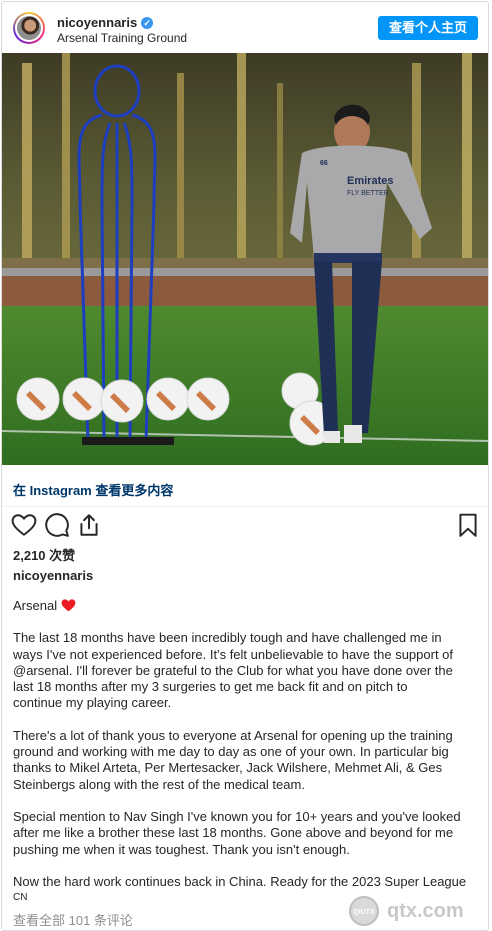  I want to click on bookmark-icon, so click(468, 525).